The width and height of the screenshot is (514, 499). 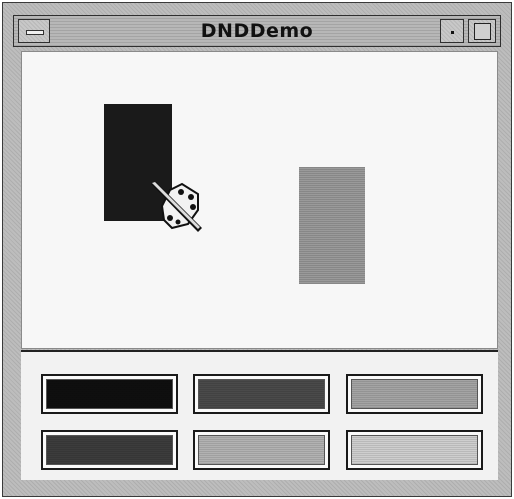 I want to click on minimize-icon, so click(x=452, y=32).